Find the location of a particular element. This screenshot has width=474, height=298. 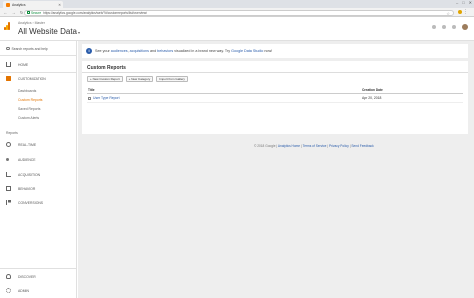

clock-icon is located at coordinates (8, 144).